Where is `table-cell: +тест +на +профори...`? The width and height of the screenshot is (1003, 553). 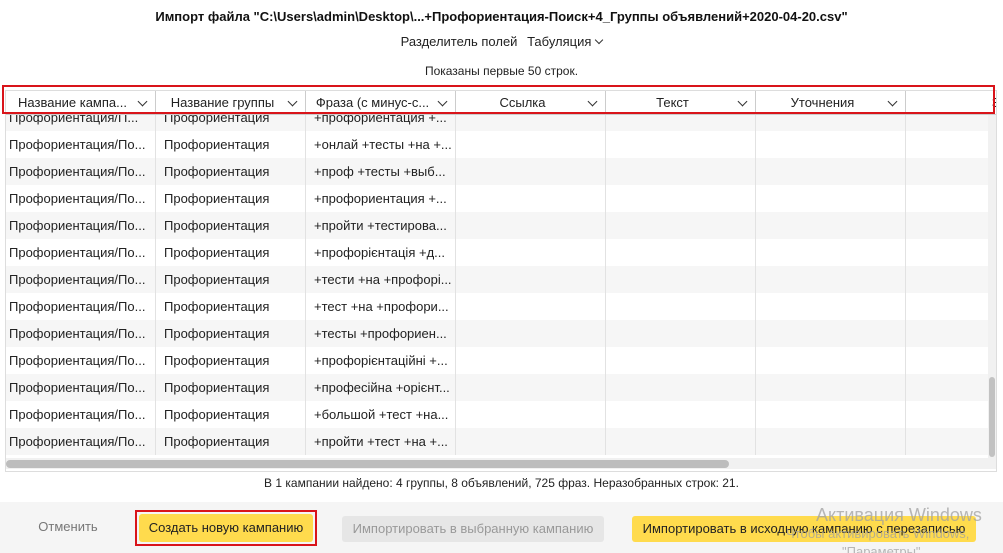 table-cell: +тест +на +профори... is located at coordinates (381, 306).